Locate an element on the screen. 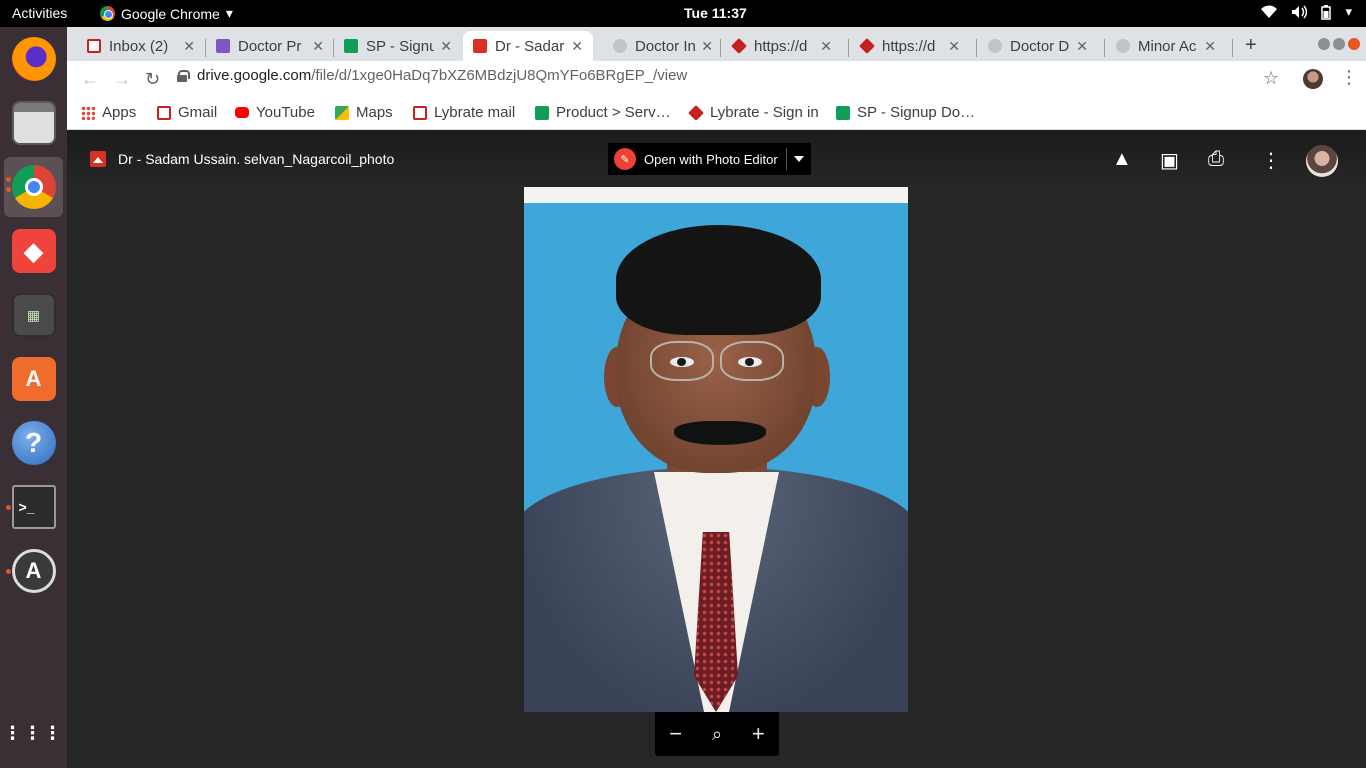 The height and width of the screenshot is (768, 1366). maximize-button is located at coordinates (1339, 44).